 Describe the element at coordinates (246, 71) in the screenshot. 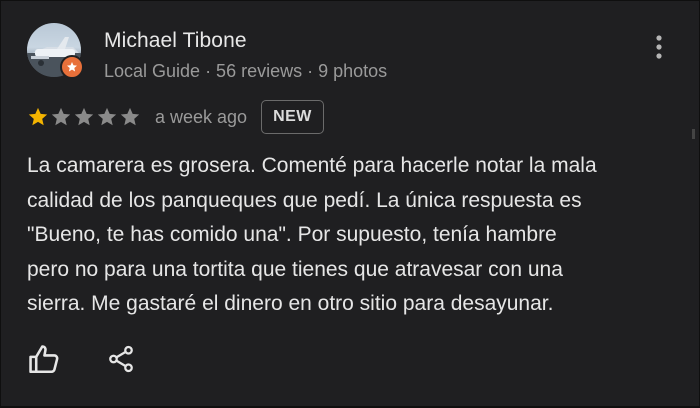

I see `author-meta: Local Guide · 56 reviews · 9 photos` at that location.